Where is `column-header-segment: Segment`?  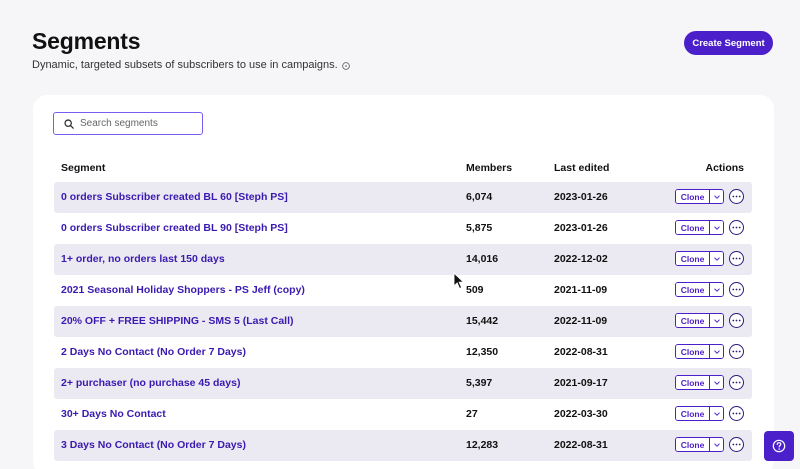
column-header-segment: Segment is located at coordinates (83, 168).